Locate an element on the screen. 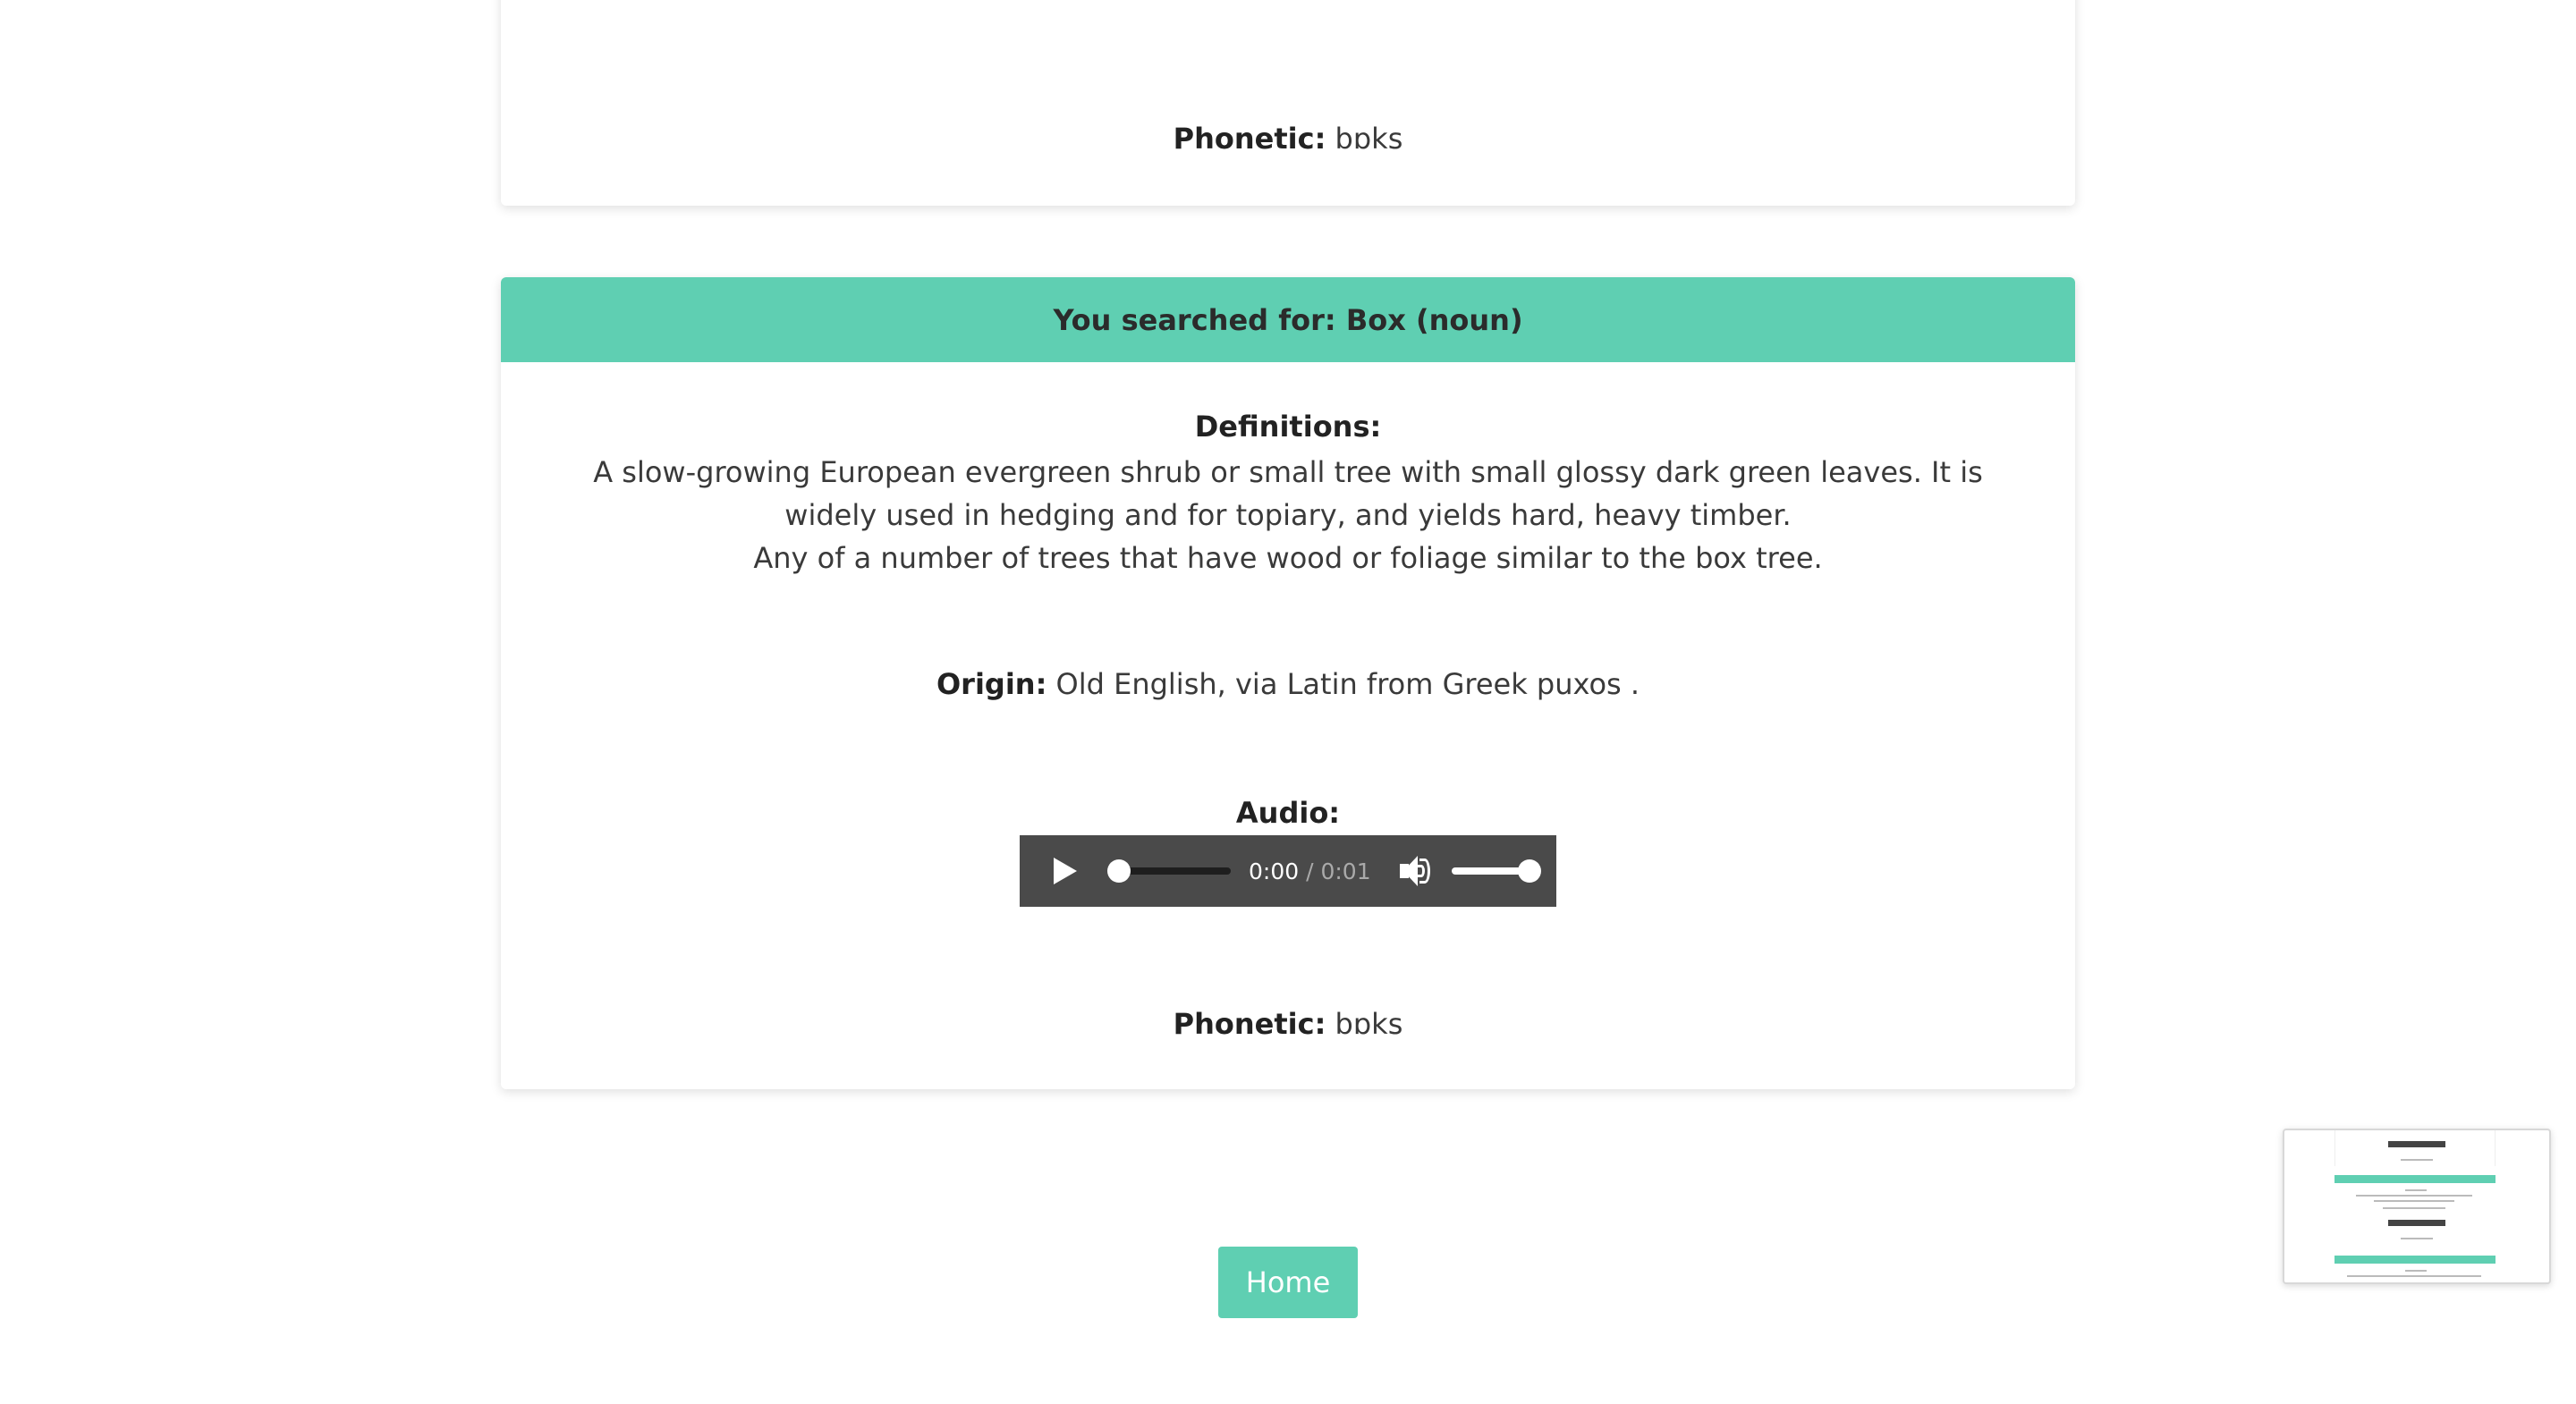 The width and height of the screenshot is (2576, 1404). volume-slider is located at coordinates (1496, 871).